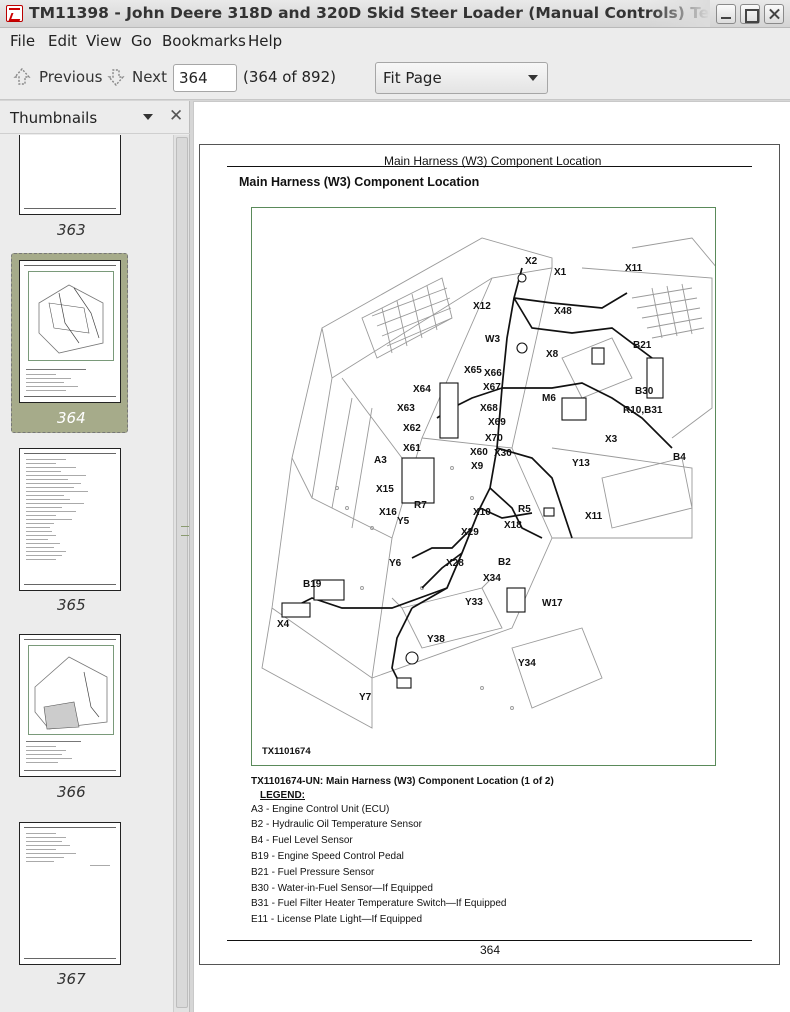 This screenshot has height=1012, width=790. Describe the element at coordinates (524, 509) in the screenshot. I see `callout: R5` at that location.